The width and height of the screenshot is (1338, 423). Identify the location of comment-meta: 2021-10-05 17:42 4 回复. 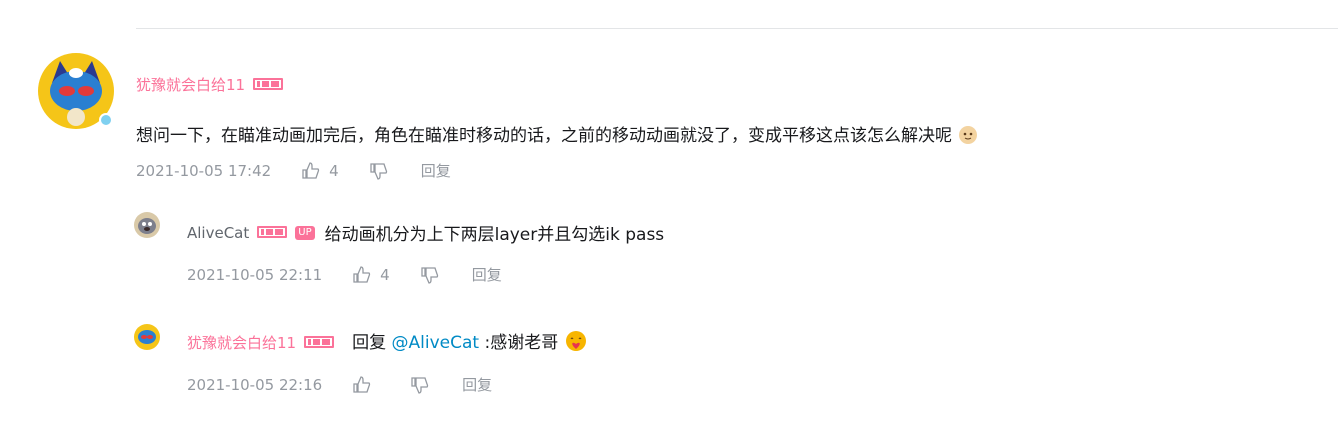
(293, 170).